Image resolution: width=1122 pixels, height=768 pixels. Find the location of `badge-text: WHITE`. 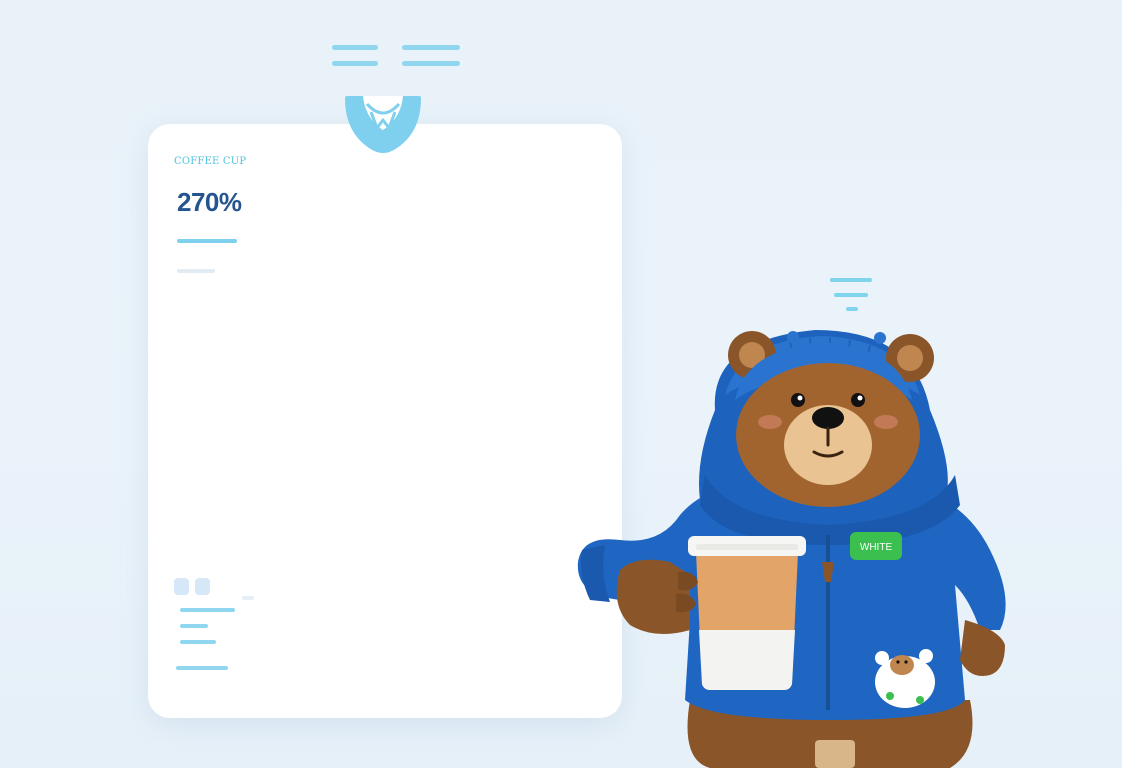

badge-text: WHITE is located at coordinates (876, 547).